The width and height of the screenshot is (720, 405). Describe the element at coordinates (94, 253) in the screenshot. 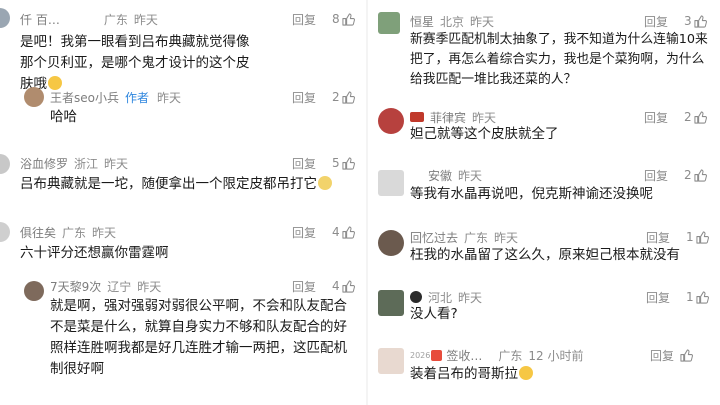

I see `comment-text: 六十评分还想赢你雷霆啊` at that location.